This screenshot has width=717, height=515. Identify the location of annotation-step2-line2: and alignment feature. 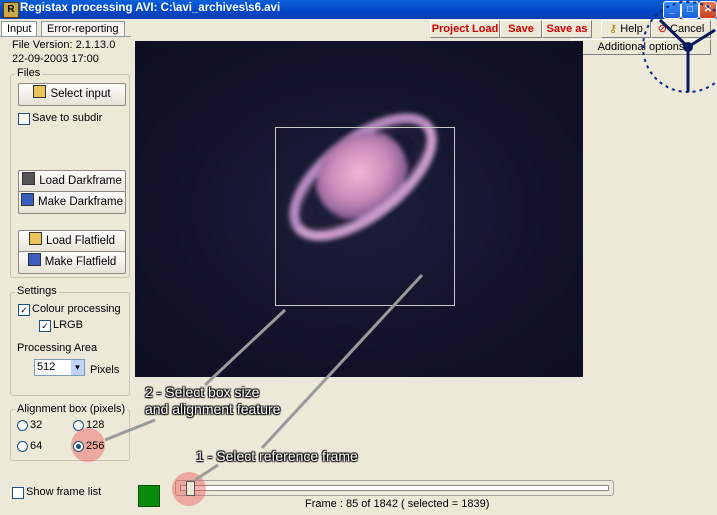
(213, 409).